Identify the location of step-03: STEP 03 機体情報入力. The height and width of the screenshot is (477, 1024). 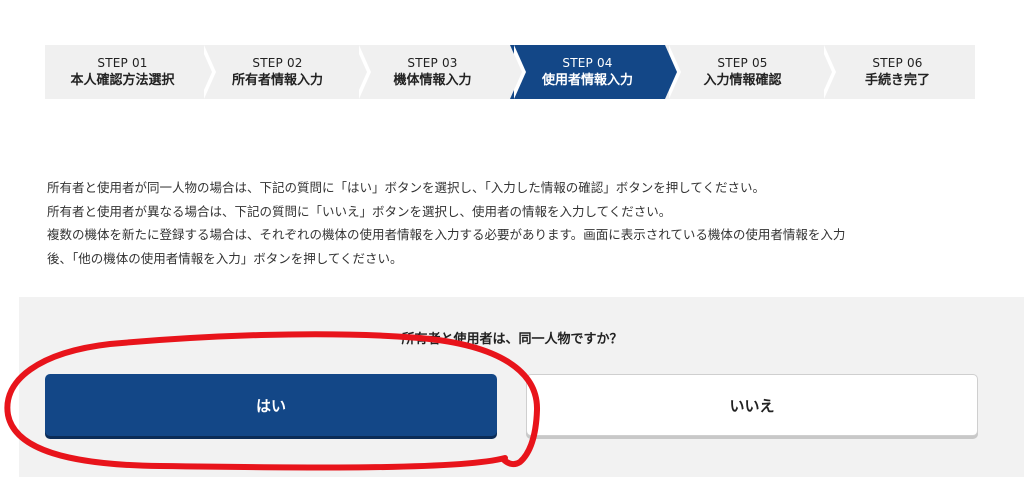
(440, 72).